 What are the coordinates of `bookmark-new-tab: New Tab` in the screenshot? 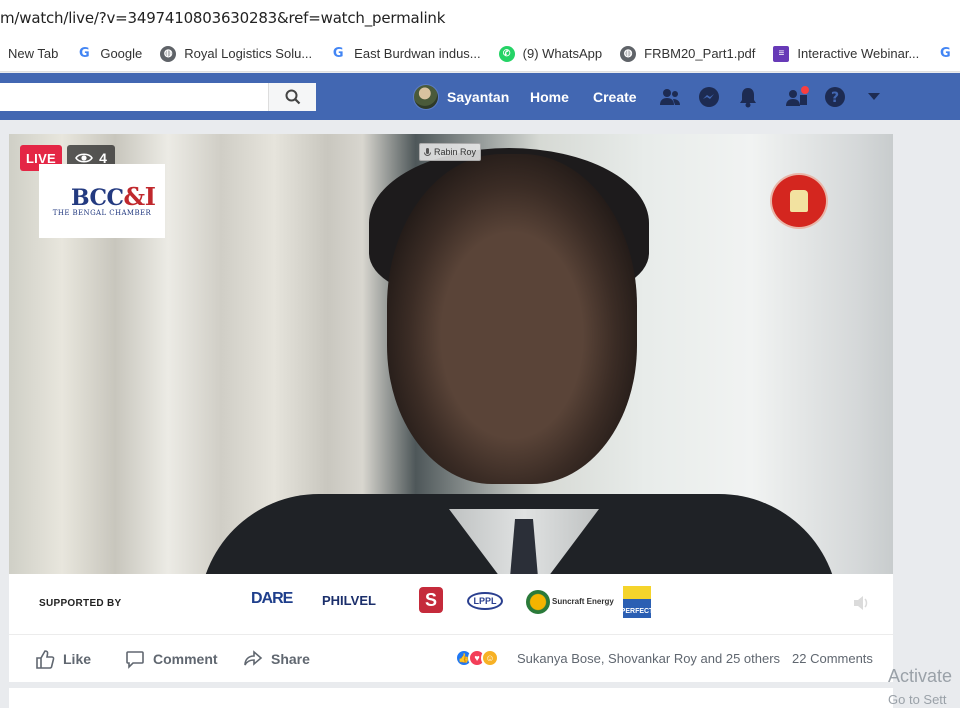 It's located at (33, 53).